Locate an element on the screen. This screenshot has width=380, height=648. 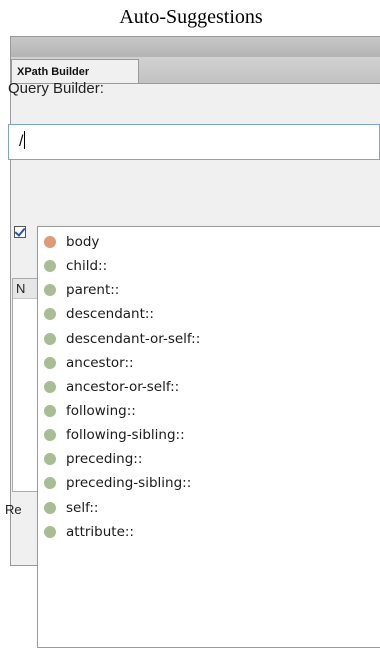
suggestion-item: parent:: is located at coordinates (209, 290).